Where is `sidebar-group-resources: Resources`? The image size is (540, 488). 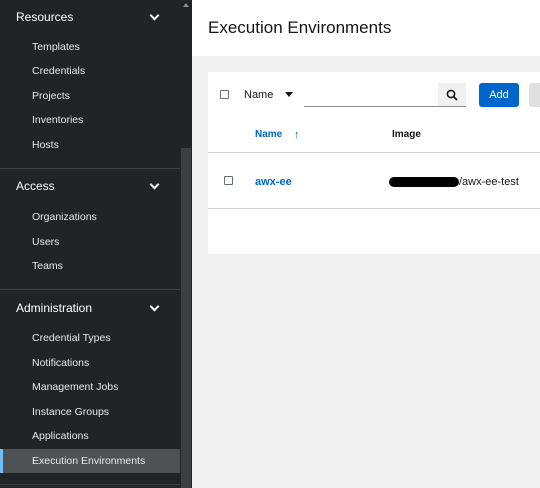 sidebar-group-resources: Resources is located at coordinates (90, 17).